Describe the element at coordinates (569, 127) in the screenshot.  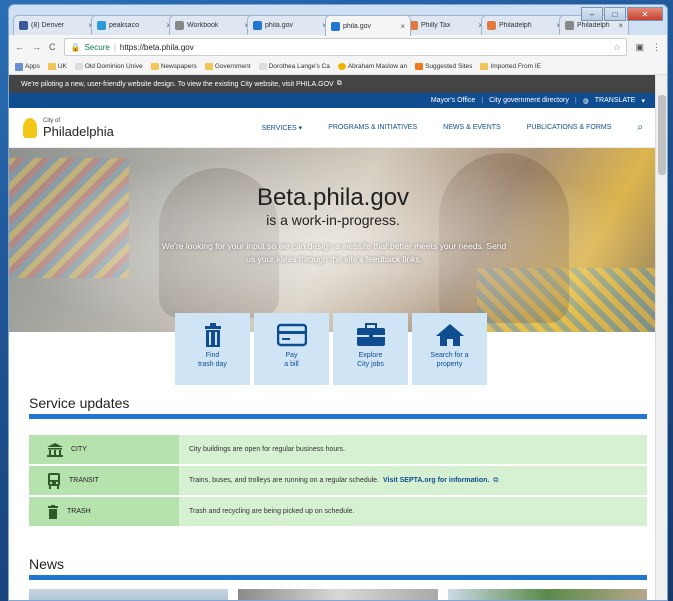
I see `nav-publications: PUBLICATIONS & FORMS` at that location.